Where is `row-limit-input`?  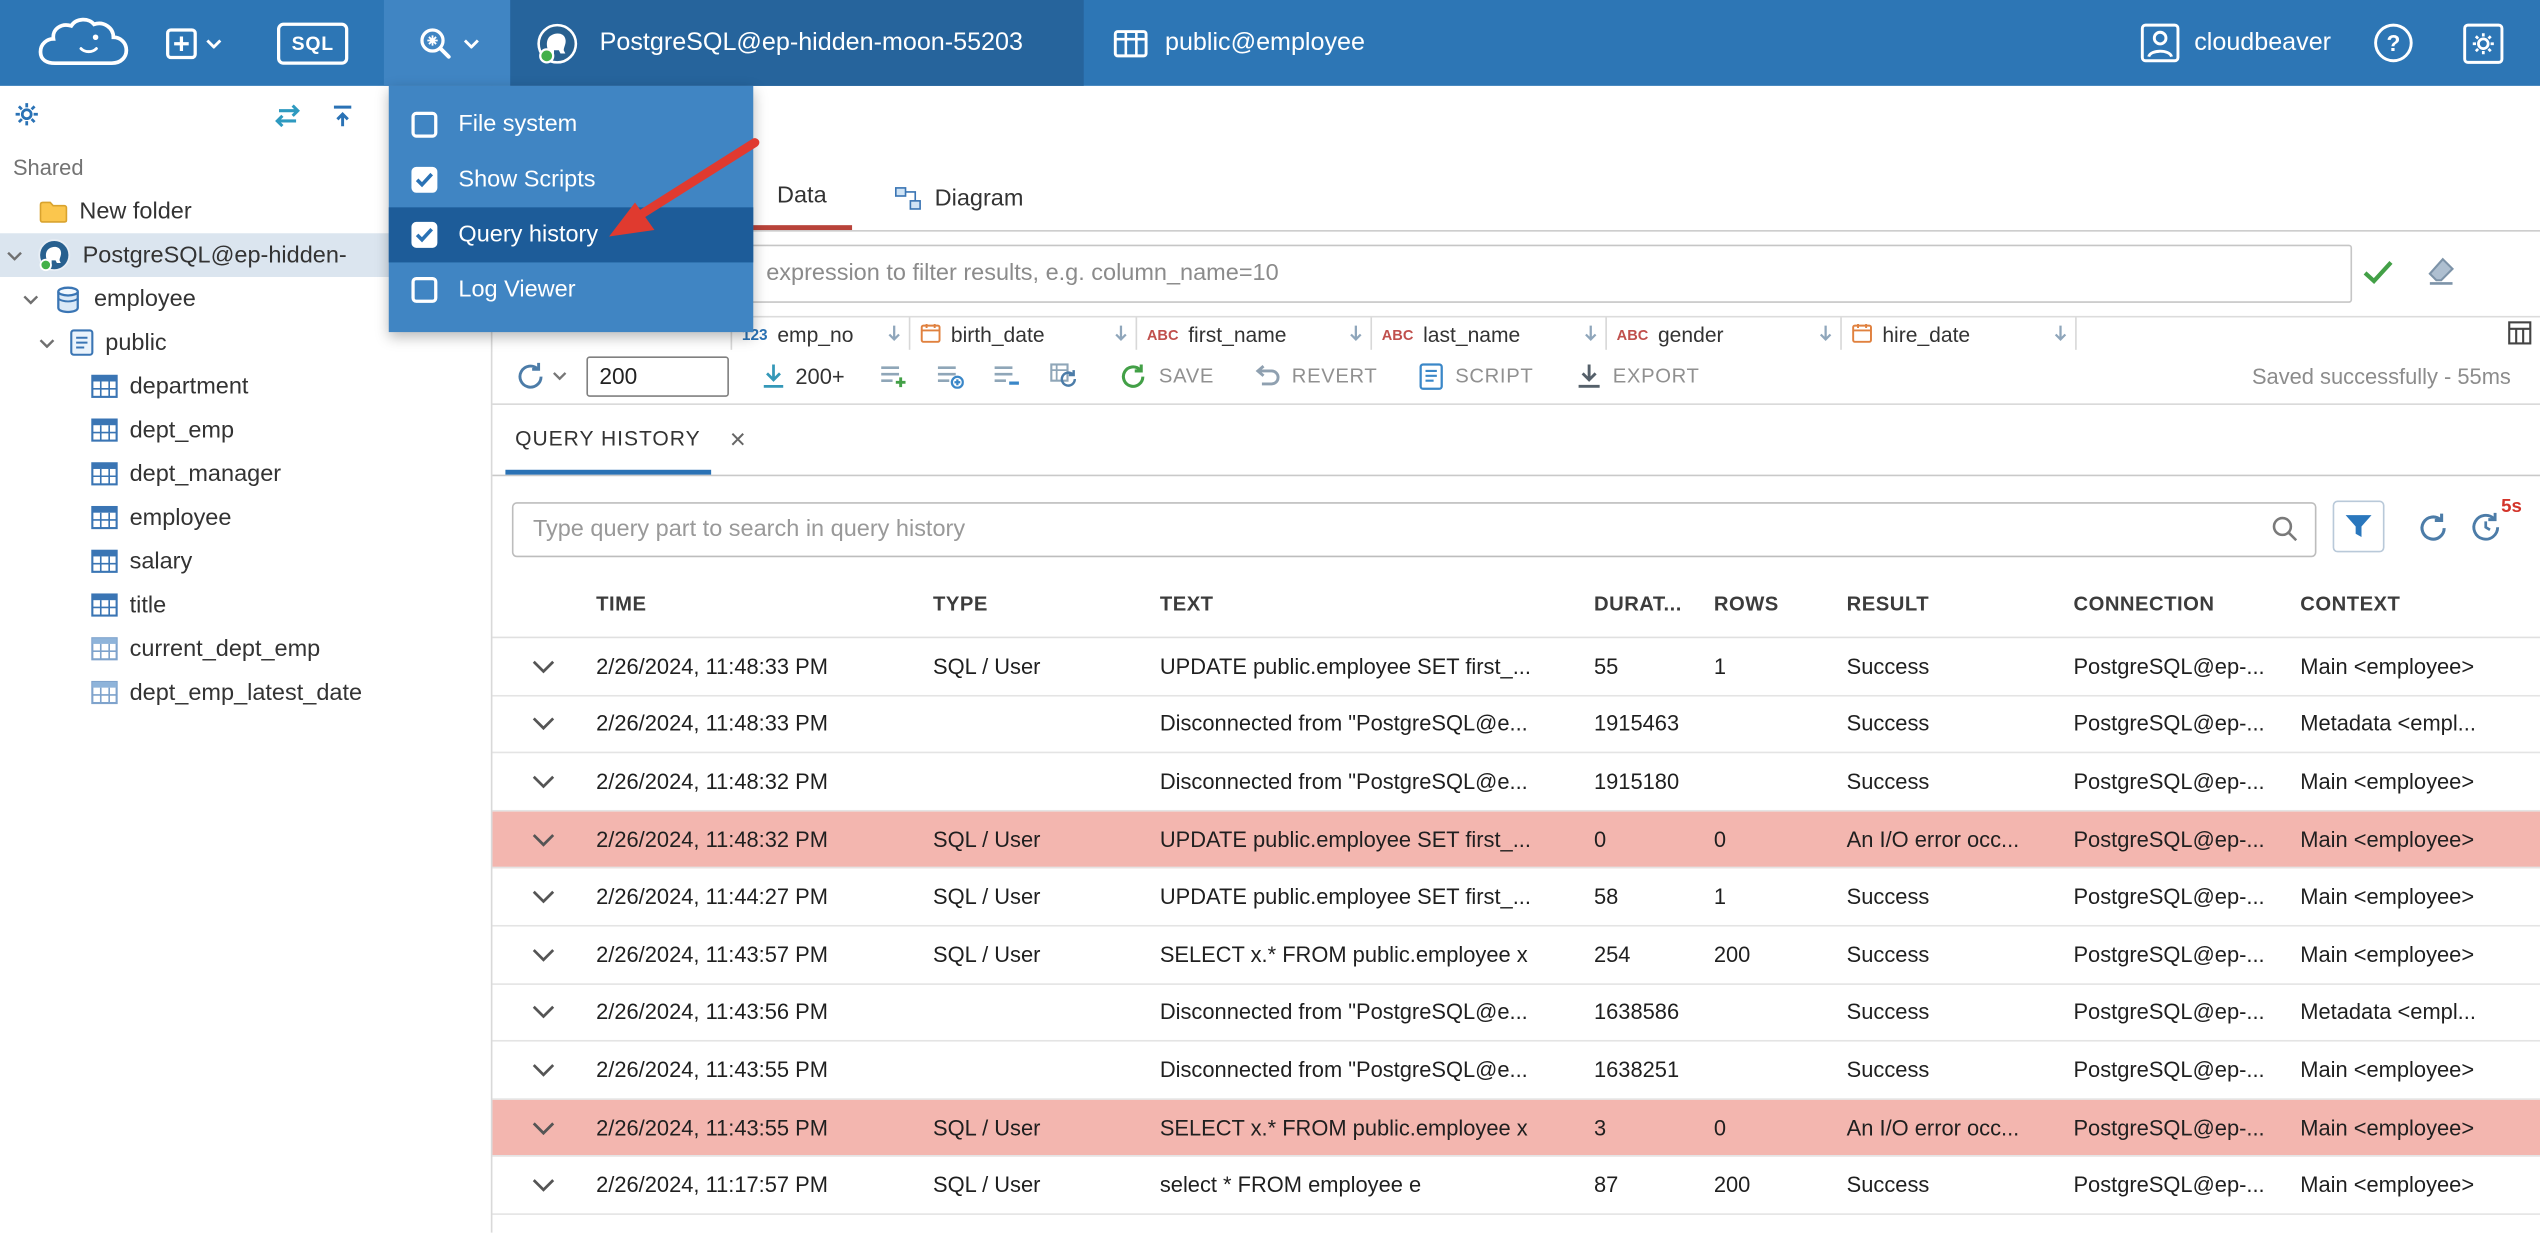 row-limit-input is located at coordinates (657, 376).